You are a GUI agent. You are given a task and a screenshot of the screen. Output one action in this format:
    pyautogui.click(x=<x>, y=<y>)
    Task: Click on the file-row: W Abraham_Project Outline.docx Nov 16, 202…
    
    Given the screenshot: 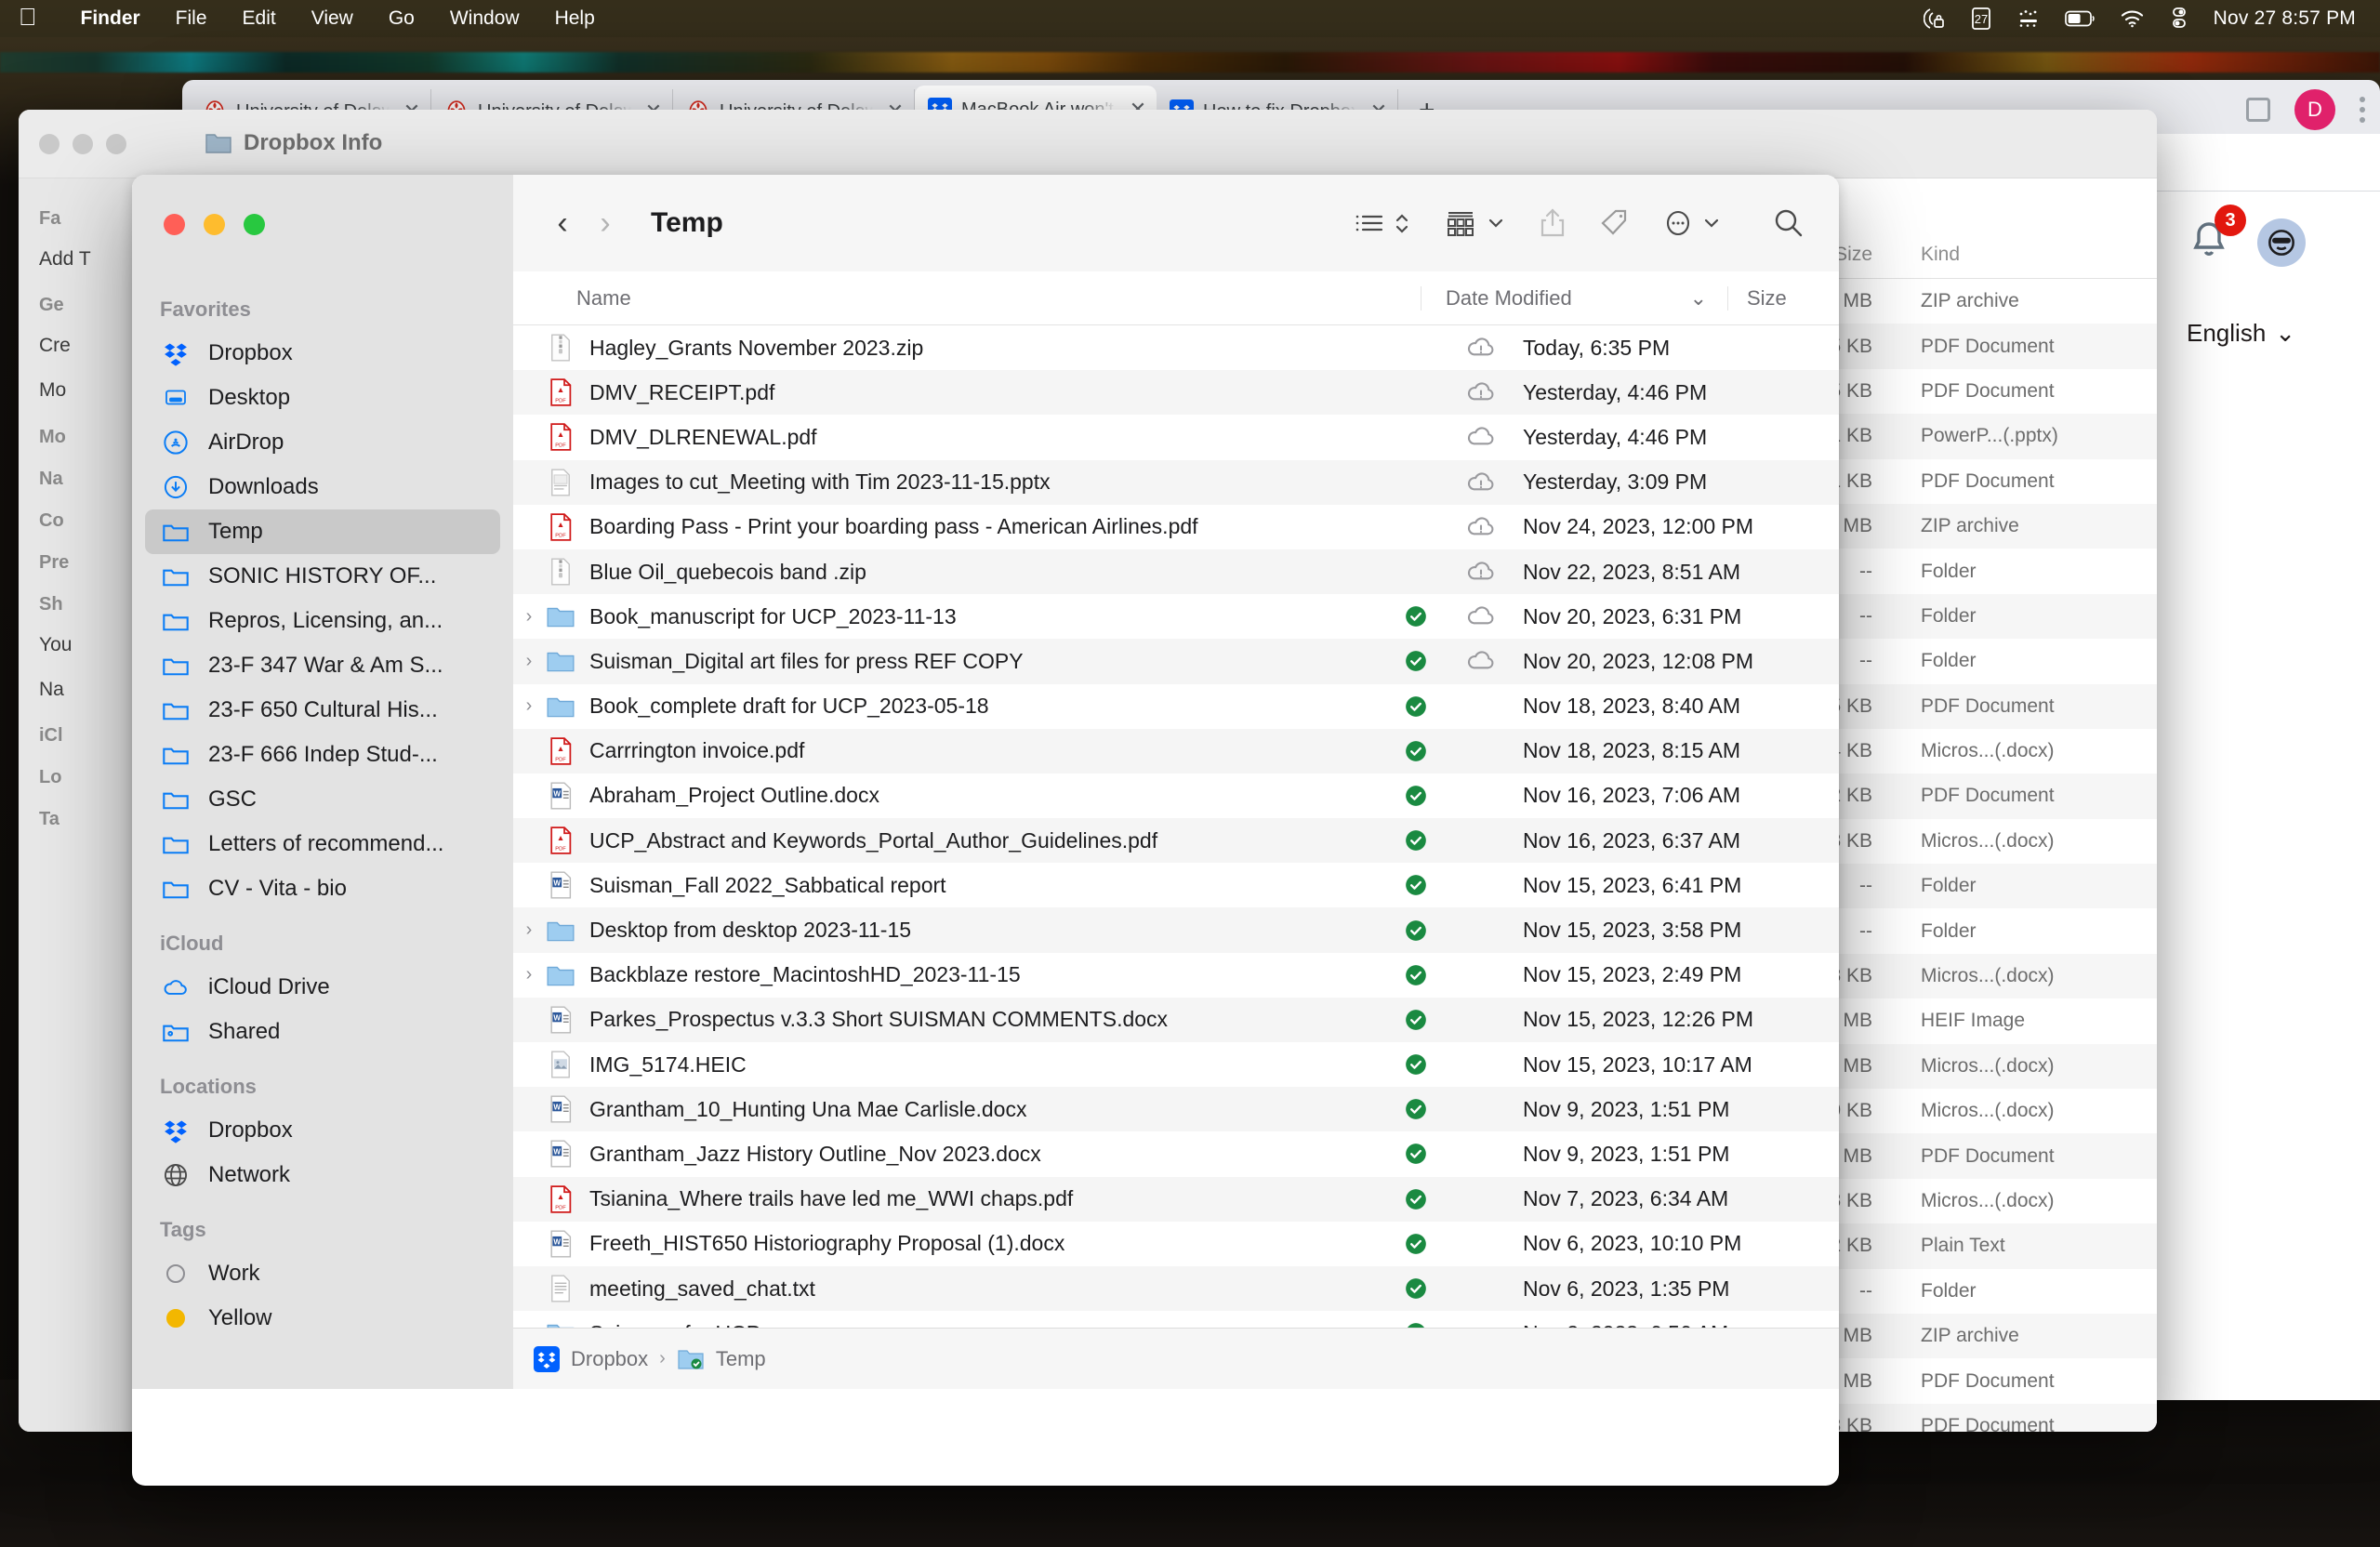 What is the action you would take?
    pyautogui.click(x=1176, y=796)
    